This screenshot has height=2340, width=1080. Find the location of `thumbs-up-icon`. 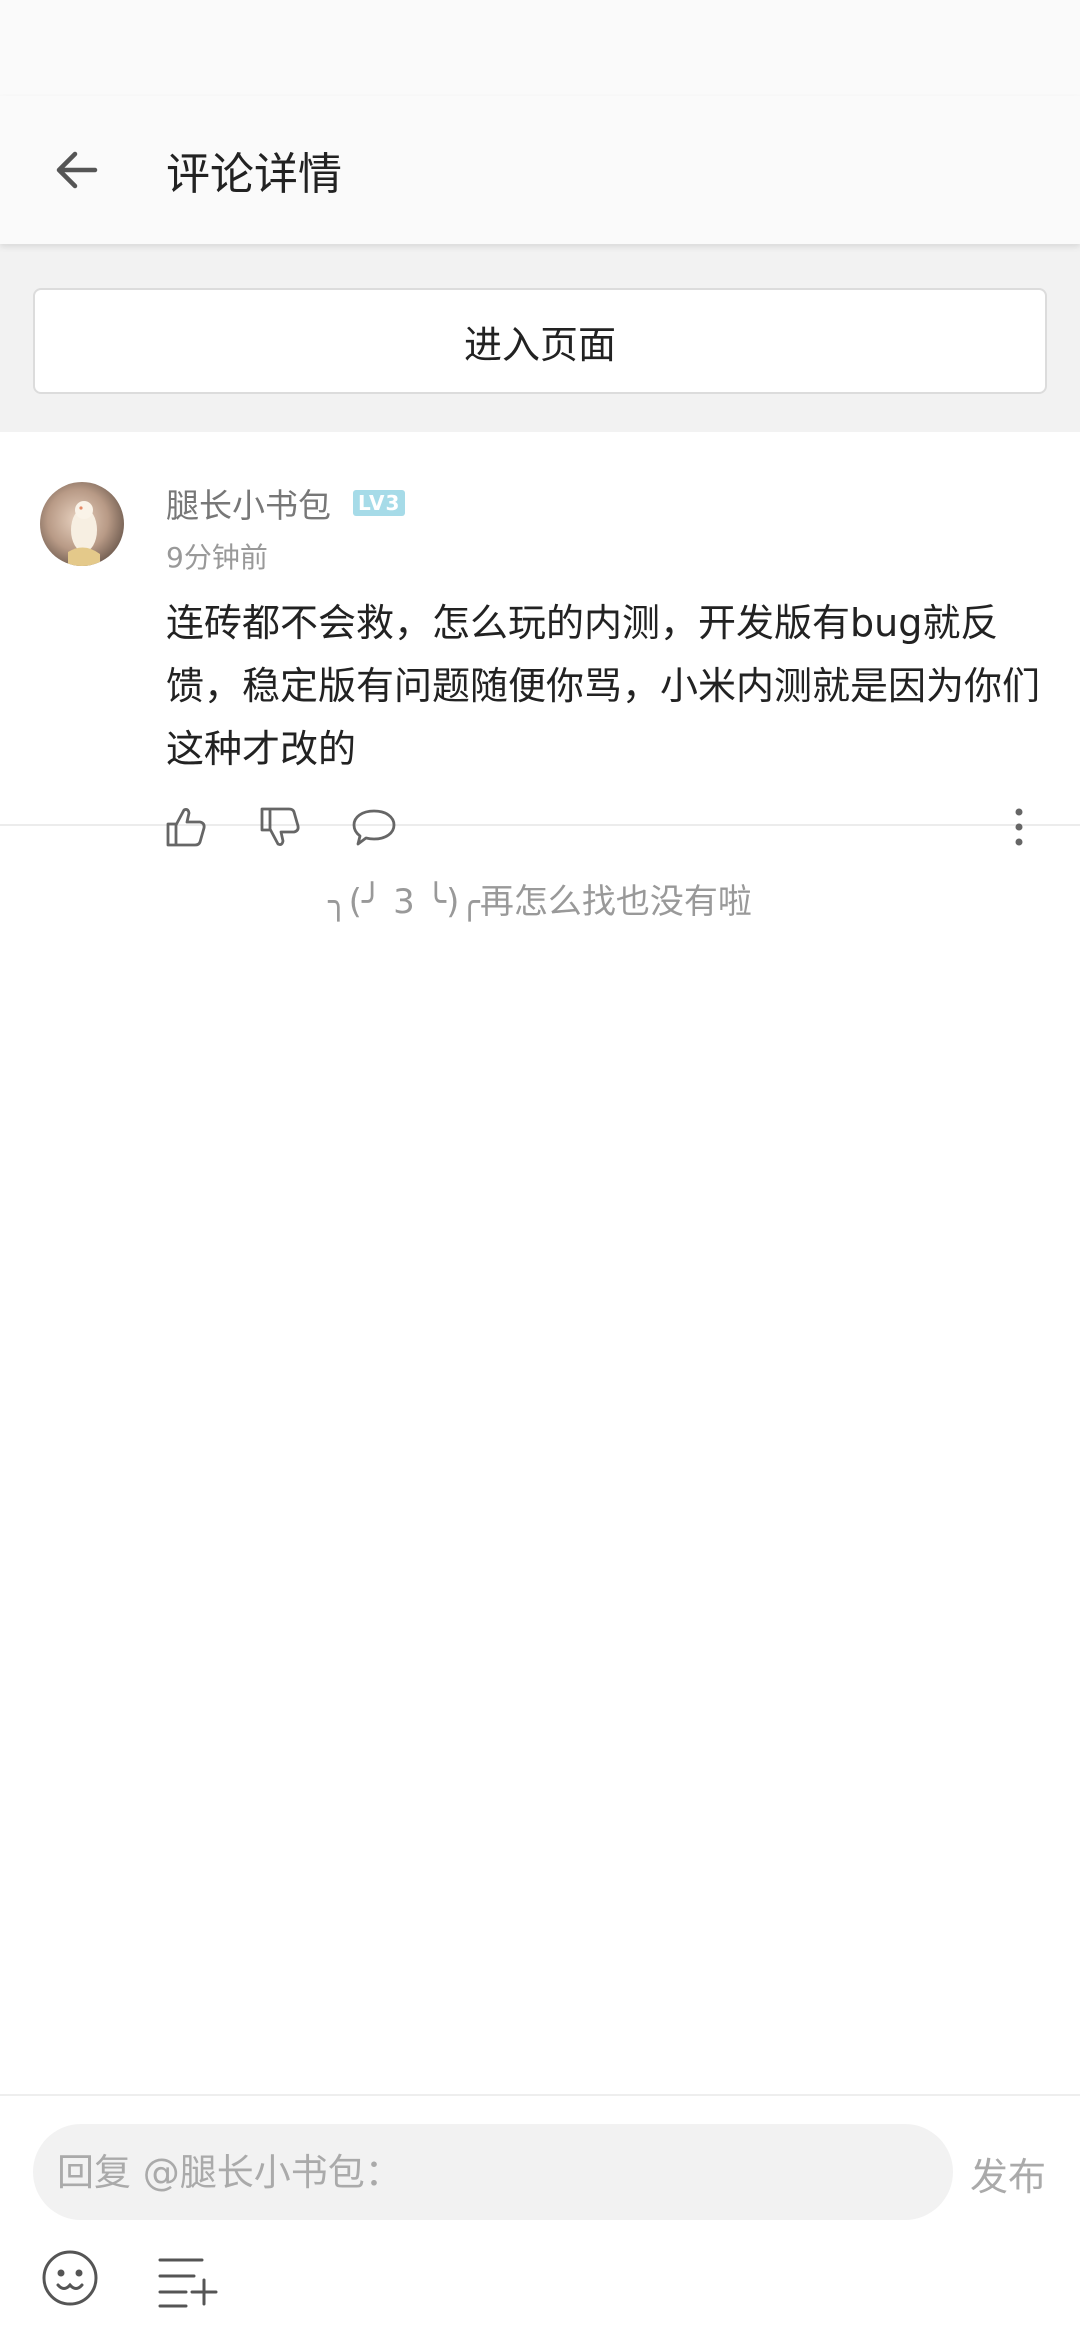

thumbs-up-icon is located at coordinates (186, 827).